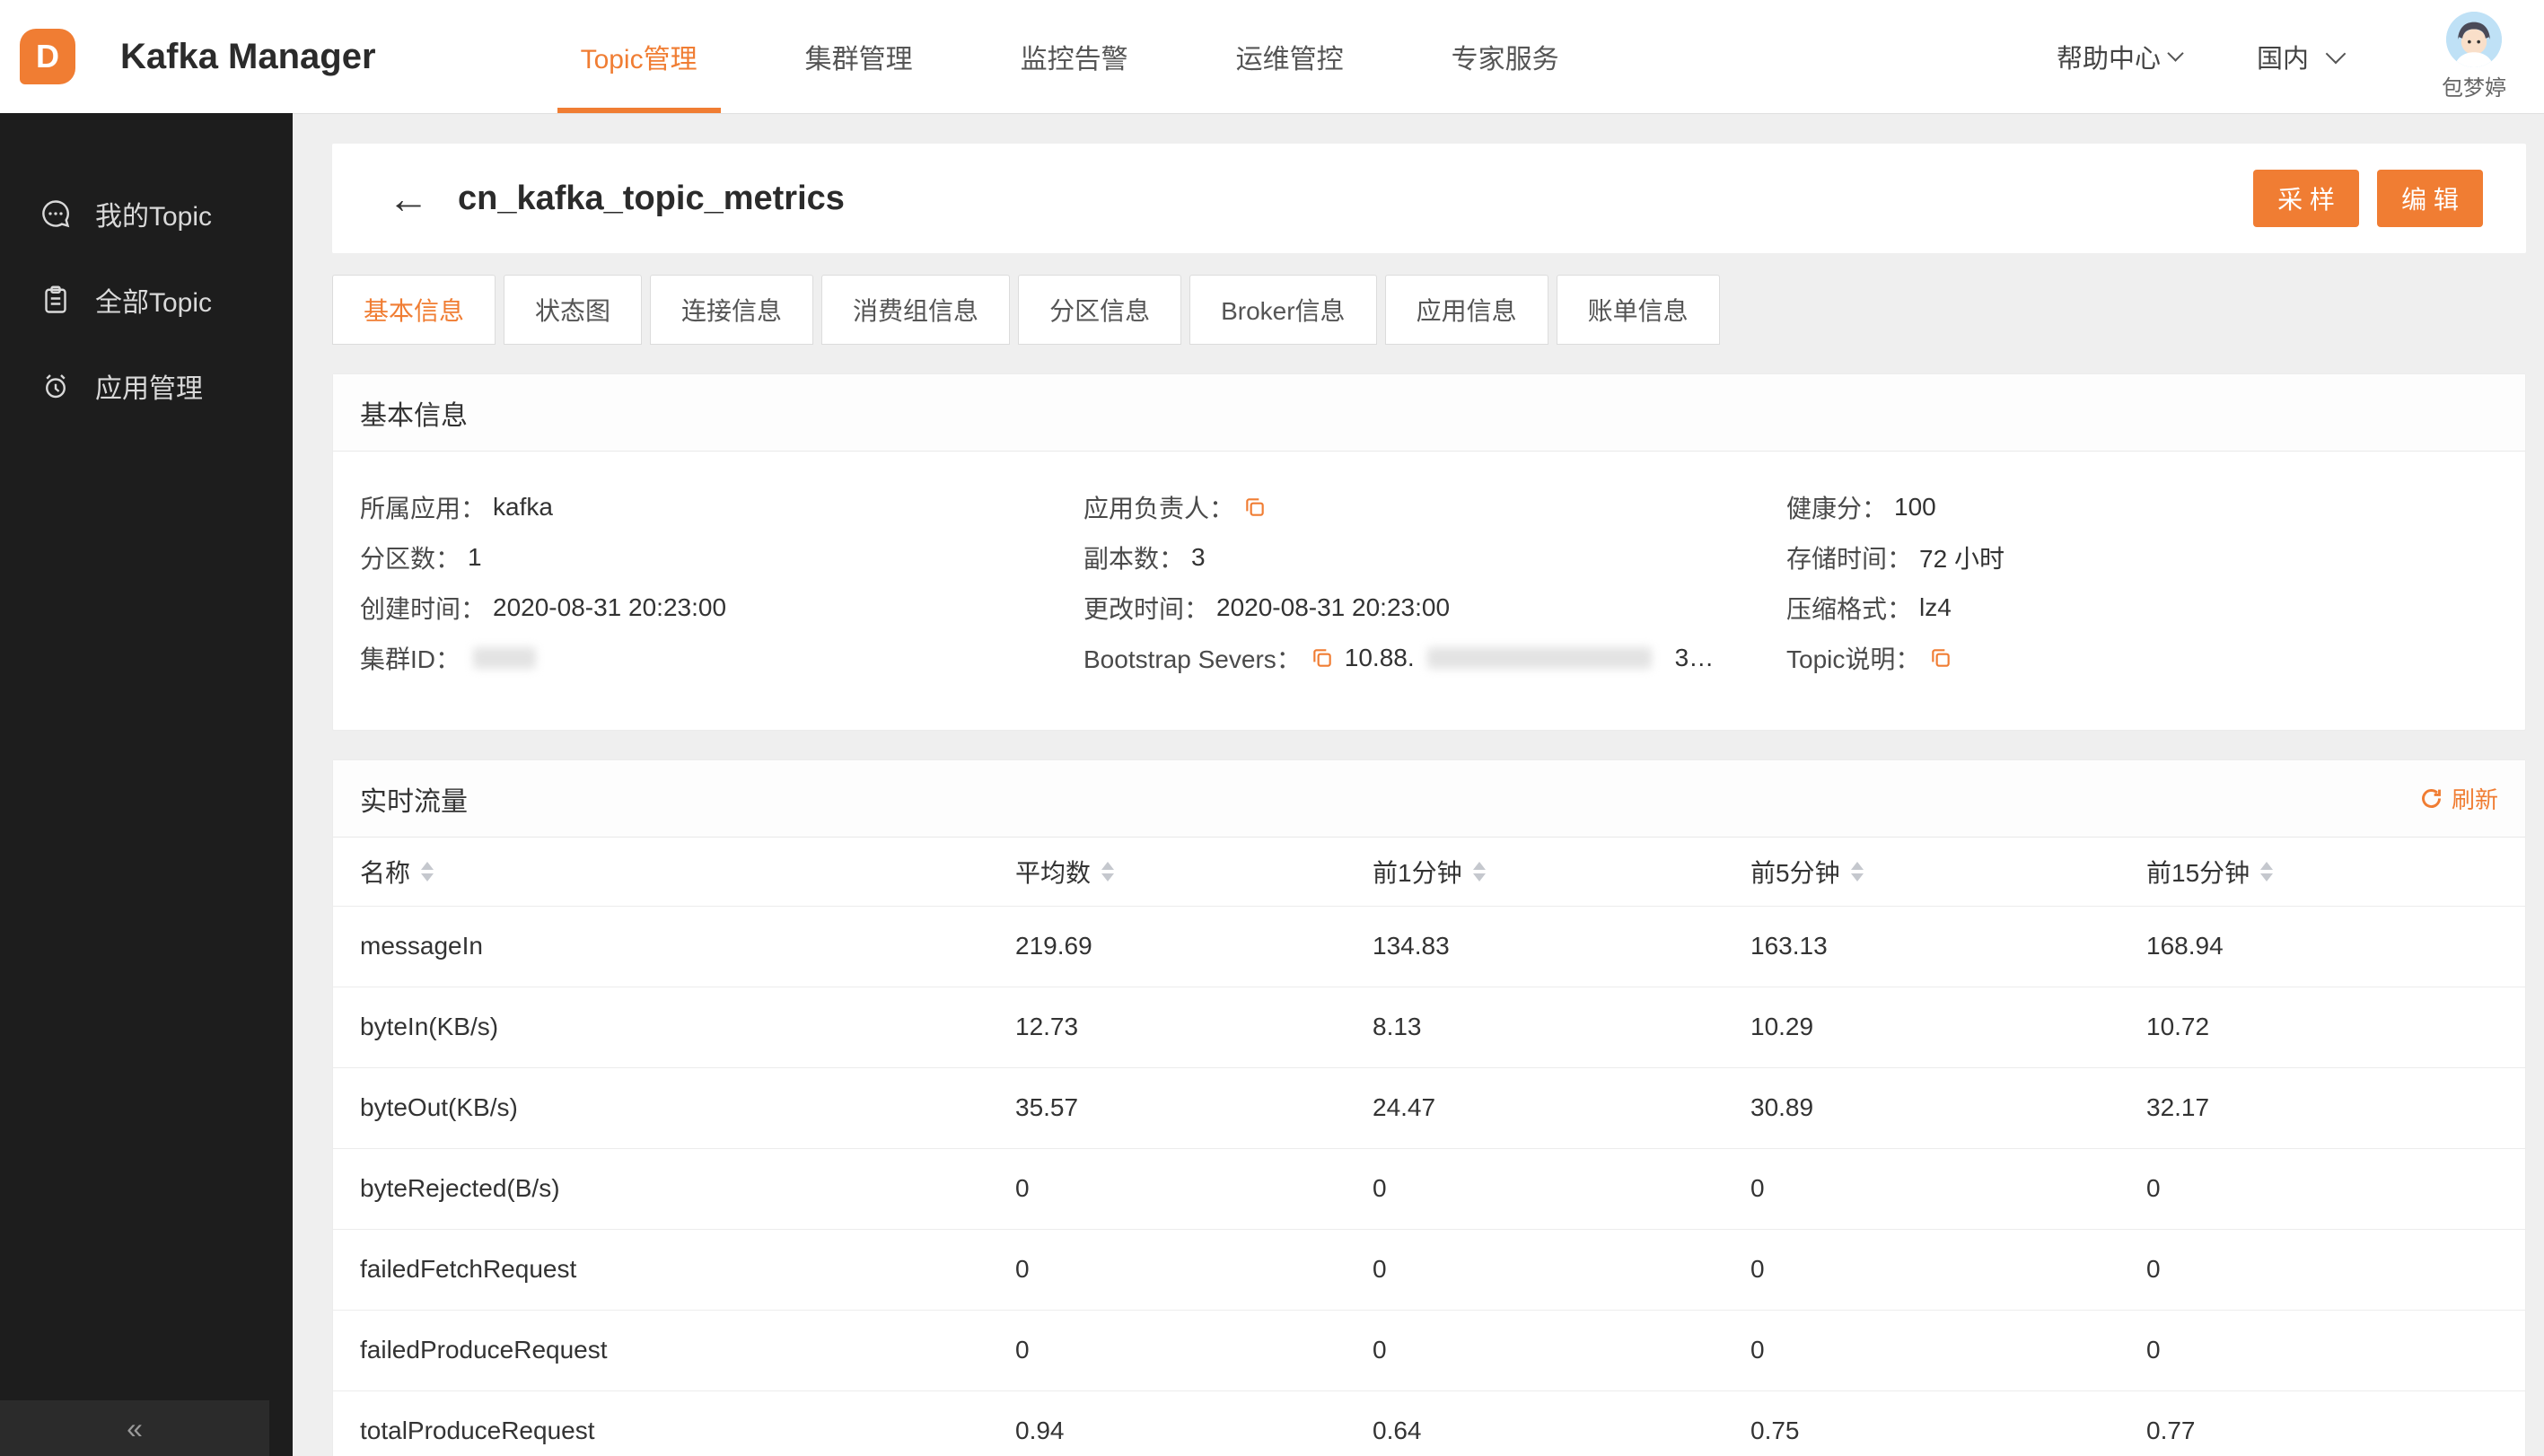 The width and height of the screenshot is (2544, 1456). What do you see at coordinates (1638, 310) in the screenshot?
I see `tab-bill-info: 账单信息` at bounding box center [1638, 310].